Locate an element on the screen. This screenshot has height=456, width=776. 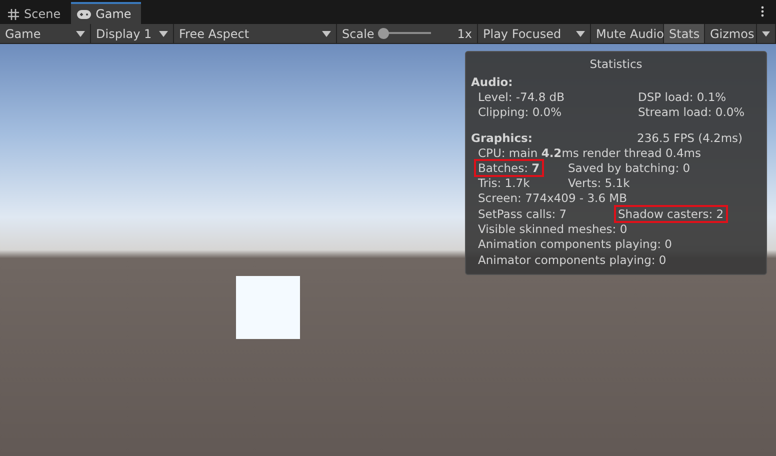
section-heading: Graphics: is located at coordinates (502, 138).